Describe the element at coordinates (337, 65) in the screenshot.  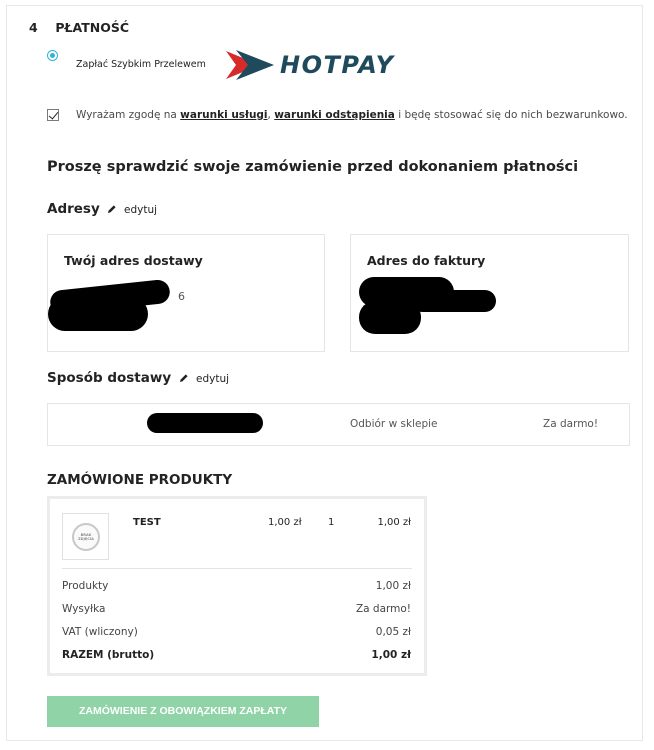
I see `hotpay-wordmark: HOTPAY` at that location.